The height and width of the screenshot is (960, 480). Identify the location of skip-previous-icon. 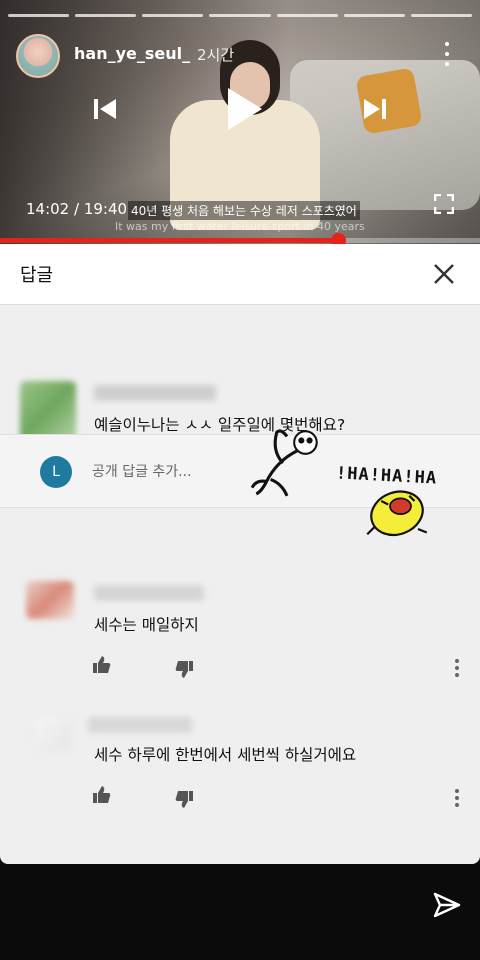
(105, 109).